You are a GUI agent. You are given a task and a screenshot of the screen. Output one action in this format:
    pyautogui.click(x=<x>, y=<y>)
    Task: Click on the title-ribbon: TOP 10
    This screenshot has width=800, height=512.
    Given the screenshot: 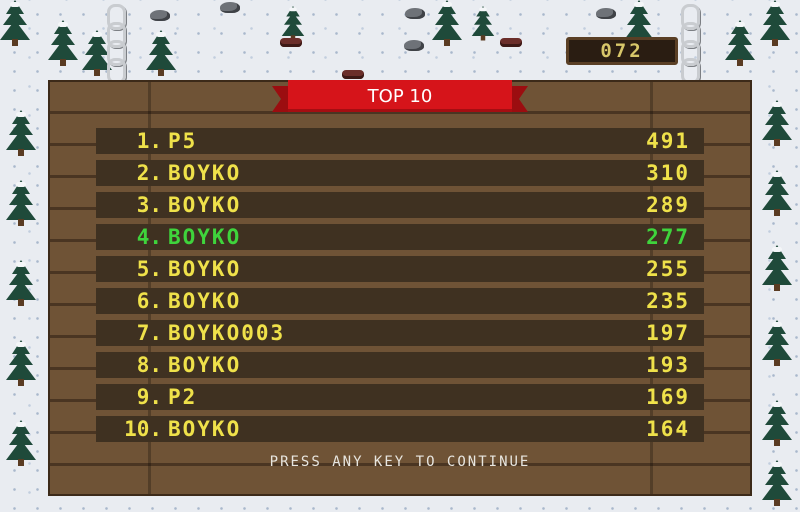 What is the action you would take?
    pyautogui.click(x=400, y=97)
    